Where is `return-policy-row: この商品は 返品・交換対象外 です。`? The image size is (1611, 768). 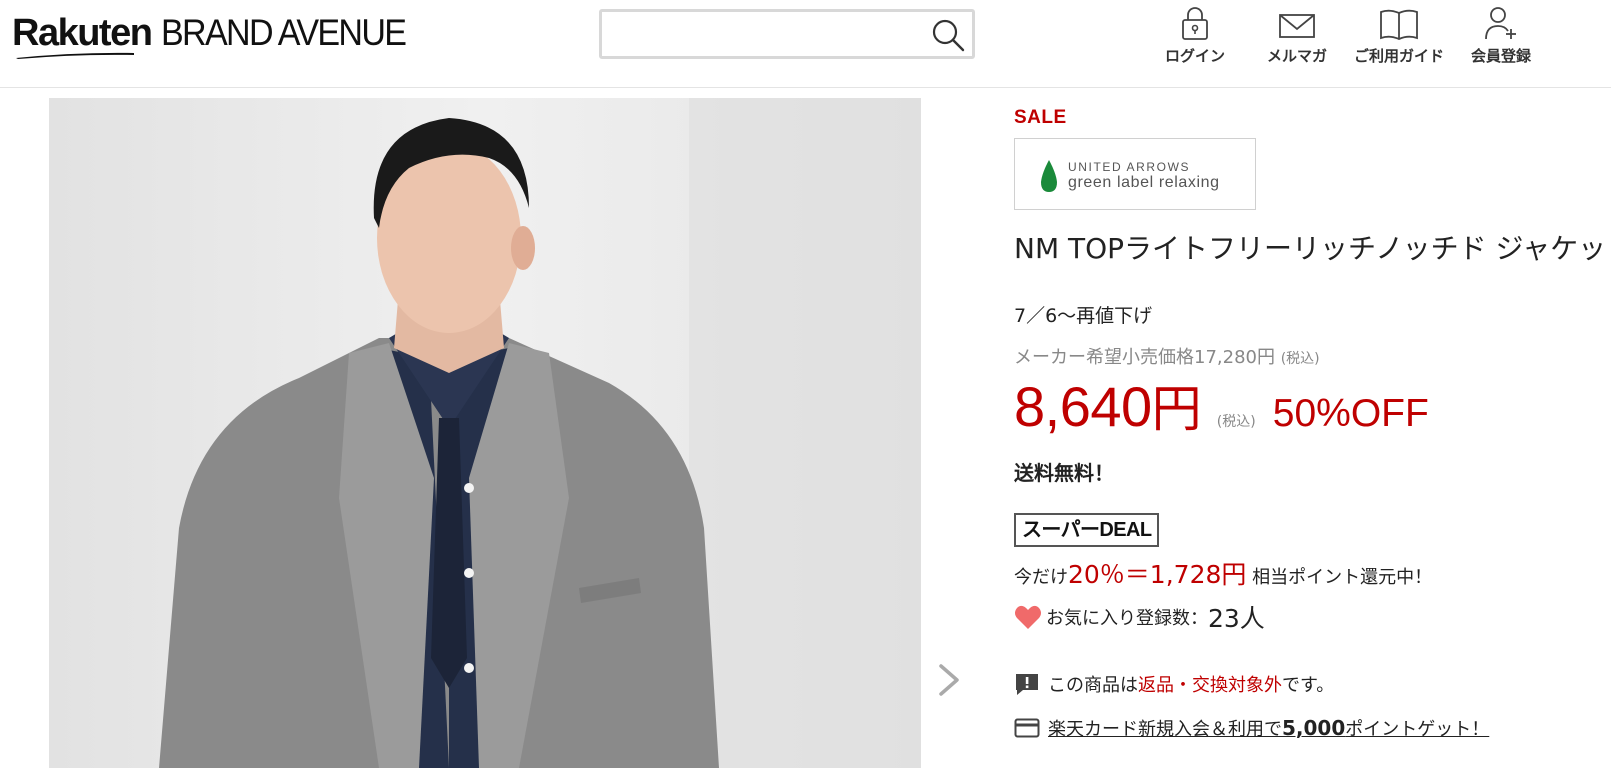
return-policy-row: この商品は 返品・交換対象外 です。 is located at coordinates (1174, 684).